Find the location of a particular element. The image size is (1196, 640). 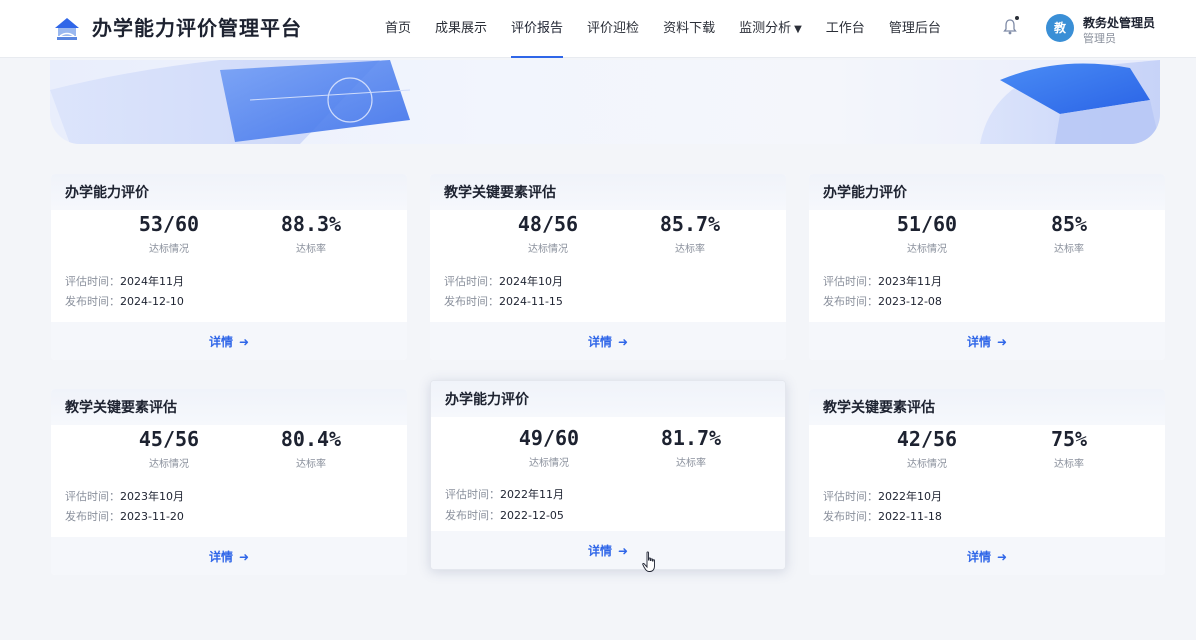

nav-item-label: 成果展示 is located at coordinates (461, 28).